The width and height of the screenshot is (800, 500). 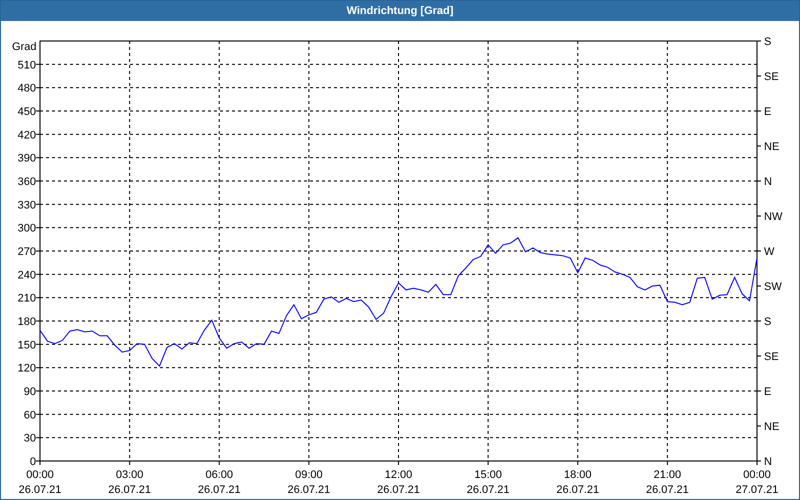 I want to click on y-axis-label: 150, so click(x=27, y=345).